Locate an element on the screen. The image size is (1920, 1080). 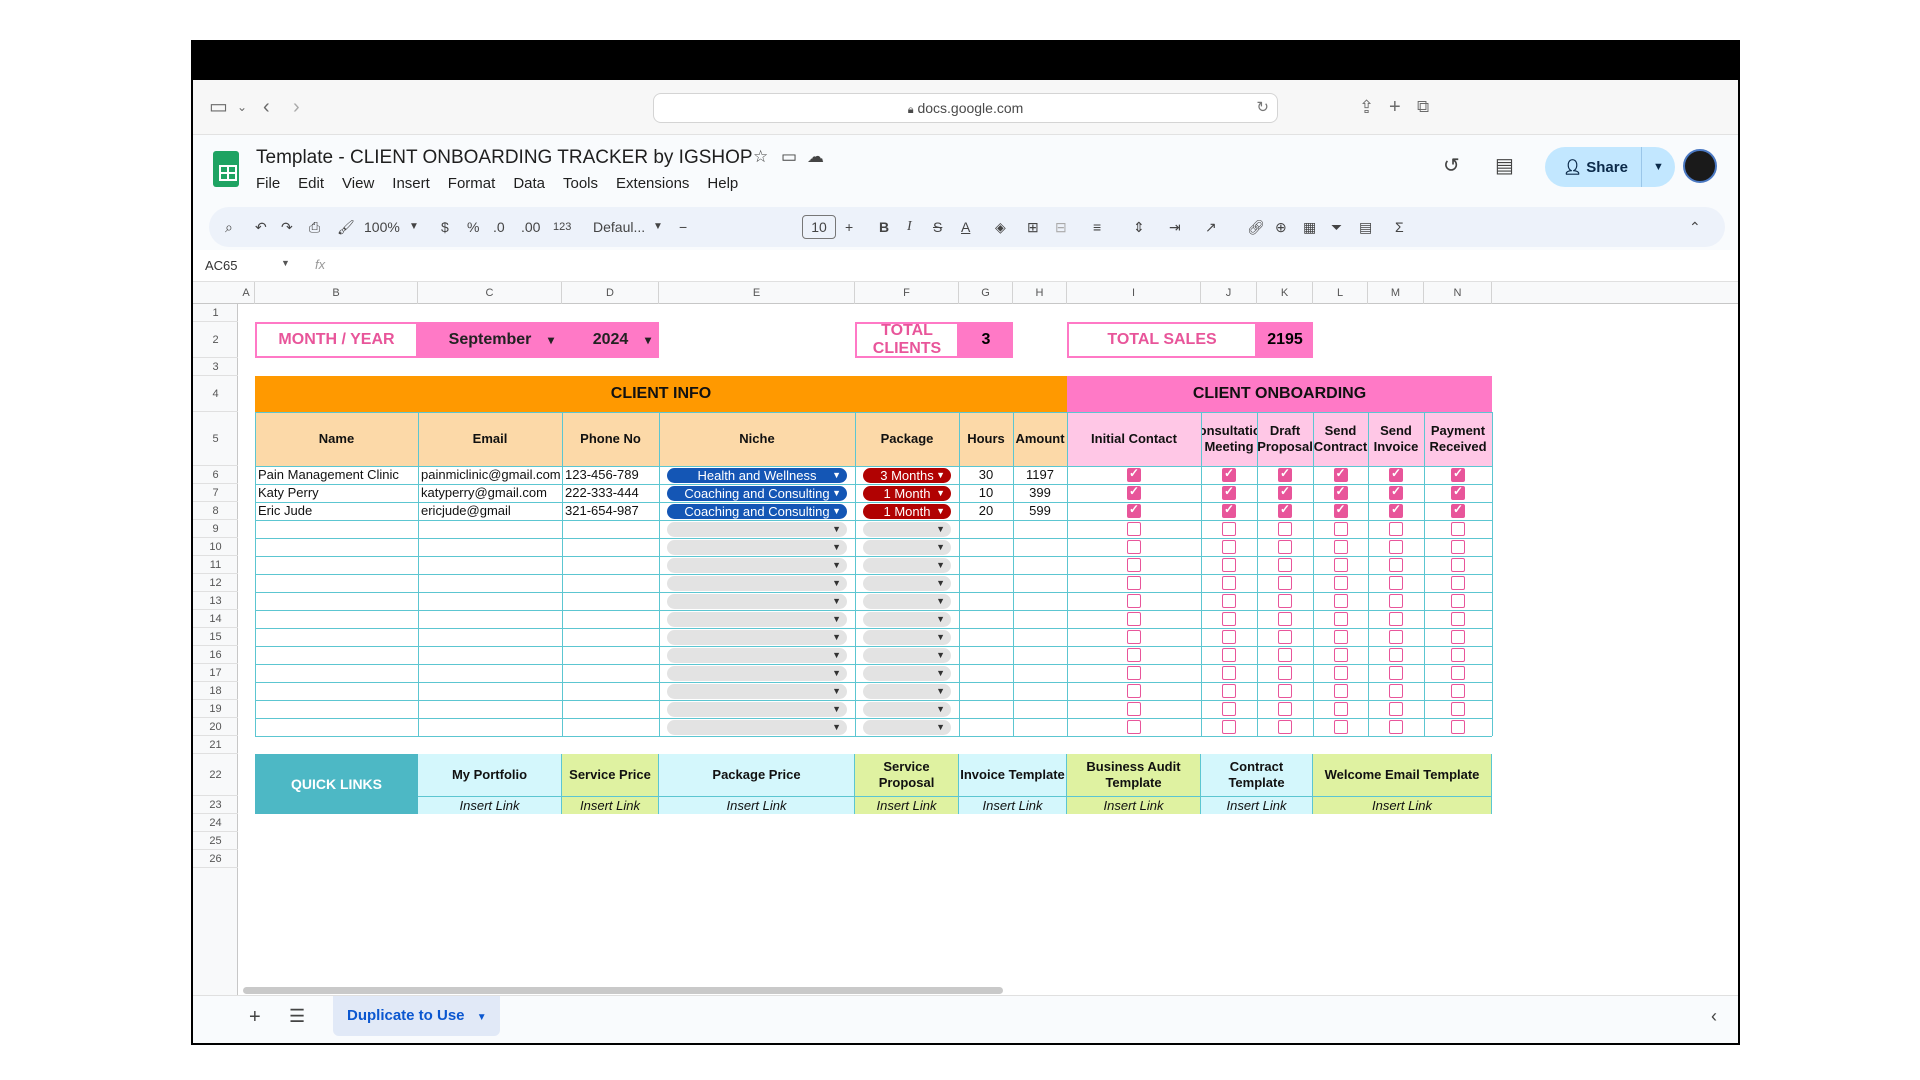
column-header-h: H is located at coordinates (1040, 293).